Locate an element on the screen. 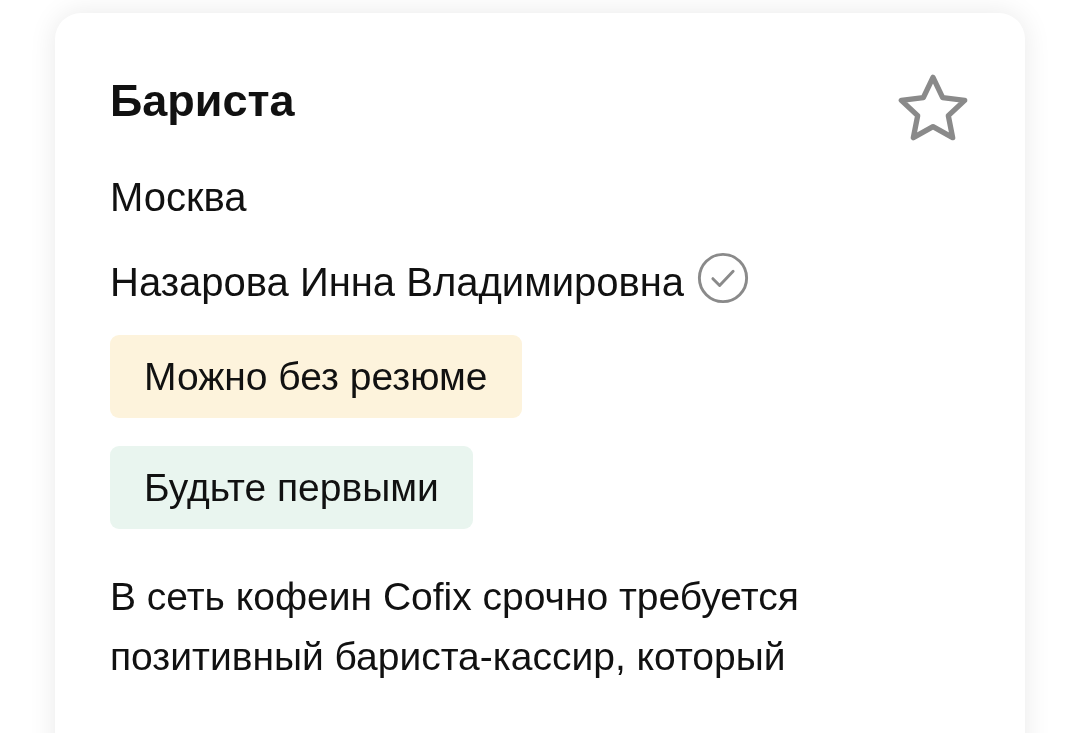 The height and width of the screenshot is (733, 1080). city-text: Москва is located at coordinates (179, 197).